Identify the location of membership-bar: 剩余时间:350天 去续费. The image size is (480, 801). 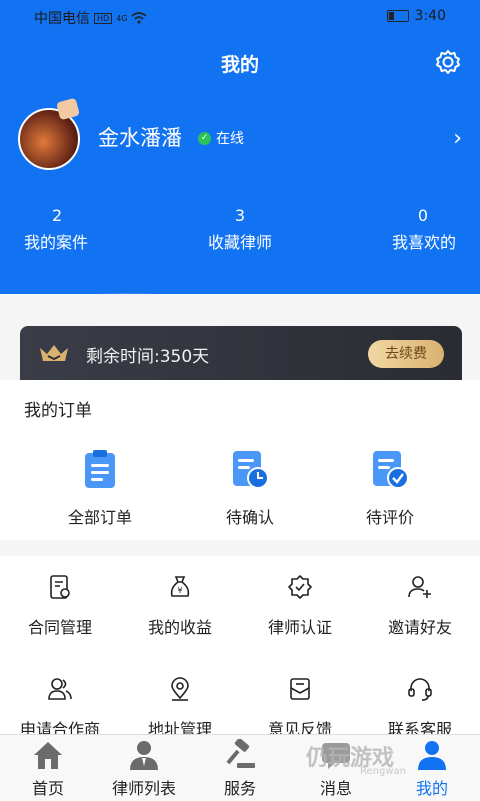
(241, 353).